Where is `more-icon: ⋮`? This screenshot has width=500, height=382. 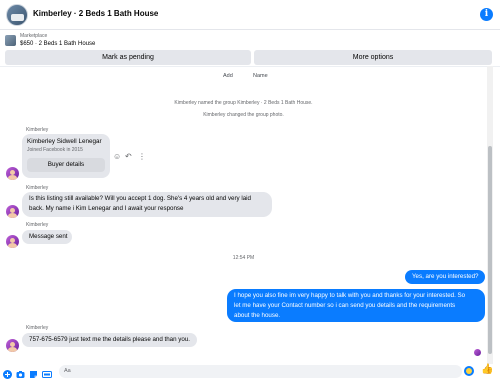
more-icon: ⋮ is located at coordinates (142, 157).